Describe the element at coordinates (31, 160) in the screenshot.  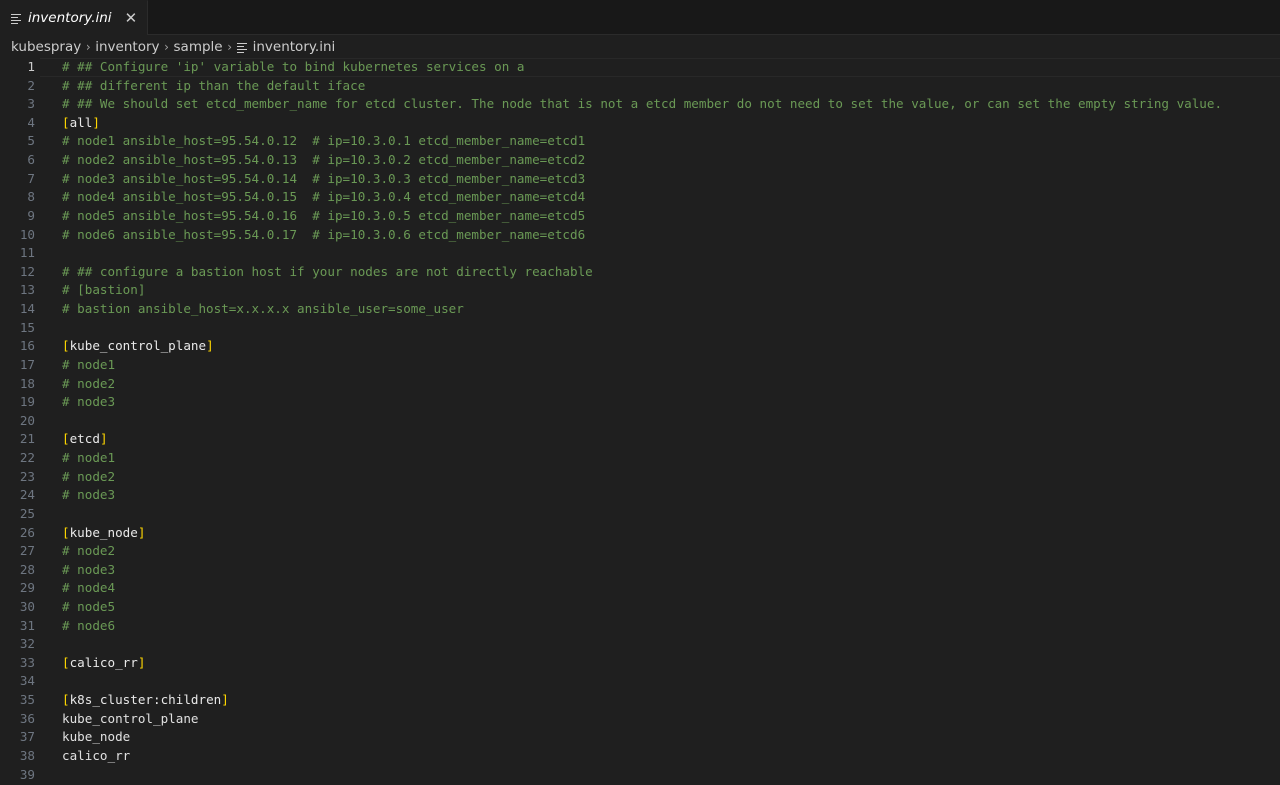
I see `line-number: 6` at that location.